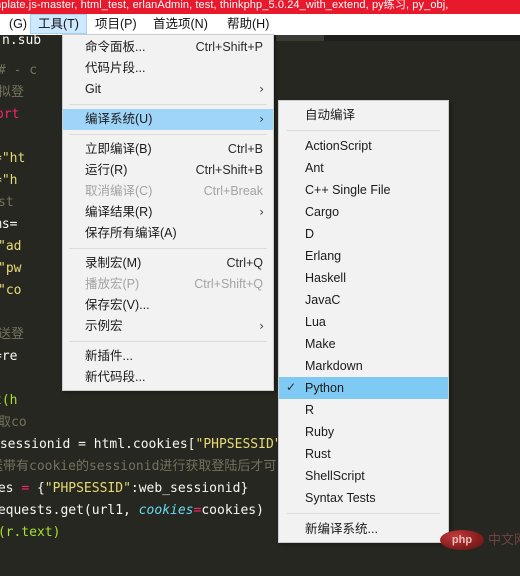 Image resolution: width=520 pixels, height=576 pixels. What do you see at coordinates (340, 498) in the screenshot?
I see `build-system-item-label: Syntax Tests` at bounding box center [340, 498].